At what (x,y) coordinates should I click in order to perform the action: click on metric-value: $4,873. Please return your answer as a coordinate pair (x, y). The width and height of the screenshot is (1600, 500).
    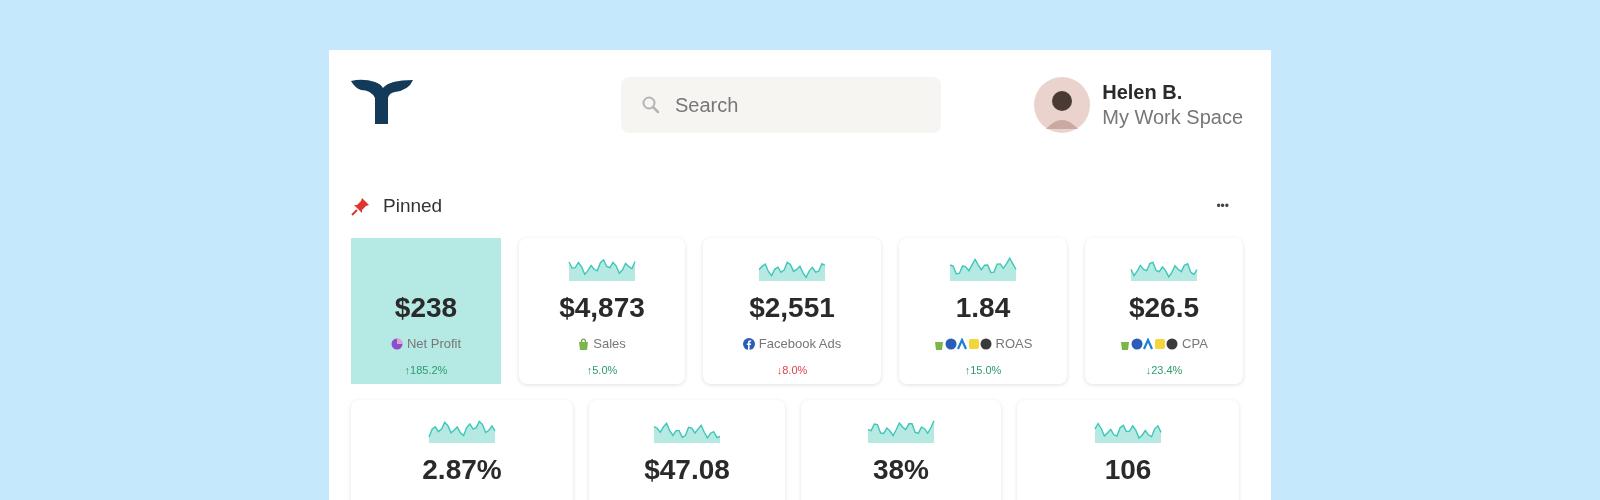
    Looking at the image, I should click on (602, 308).